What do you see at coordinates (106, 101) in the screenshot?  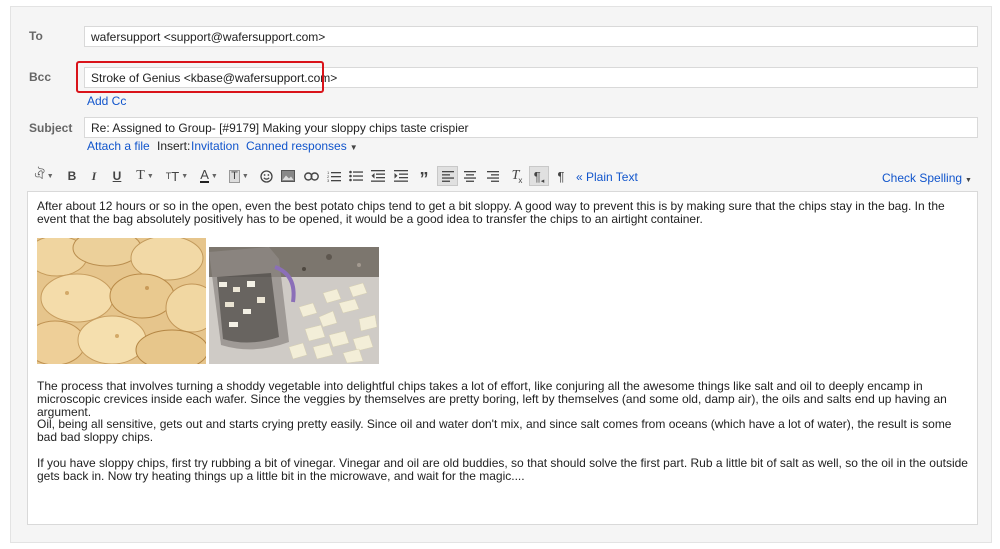 I see `add-cc-link: Add Cc` at bounding box center [106, 101].